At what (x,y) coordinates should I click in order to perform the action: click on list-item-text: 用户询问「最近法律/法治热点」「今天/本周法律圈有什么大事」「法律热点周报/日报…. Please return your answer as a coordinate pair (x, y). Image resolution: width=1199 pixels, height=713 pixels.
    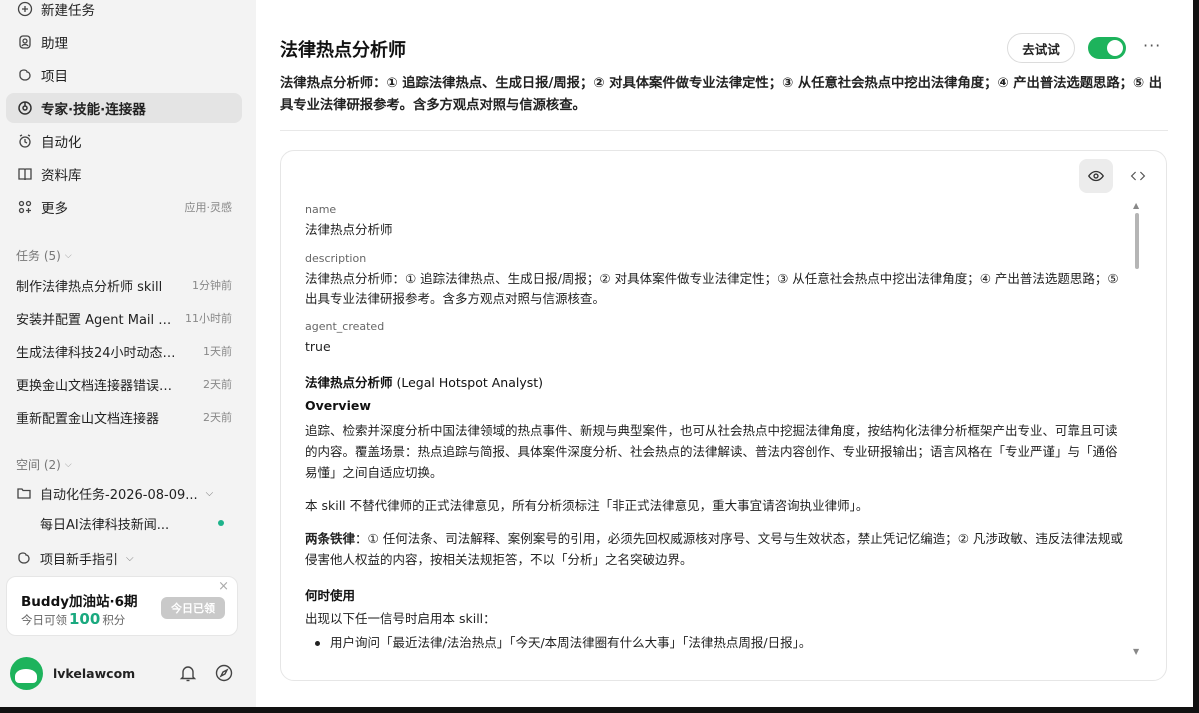
    Looking at the image, I should click on (571, 642).